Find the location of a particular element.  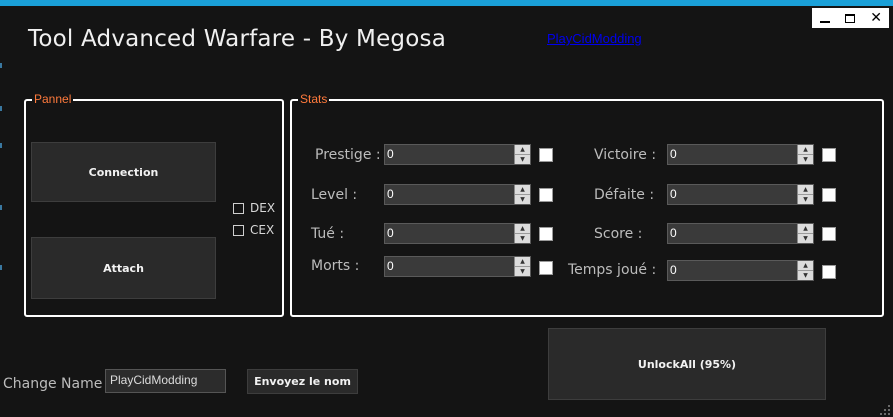

send-name-button: Envoyez le nom is located at coordinates (302, 381).